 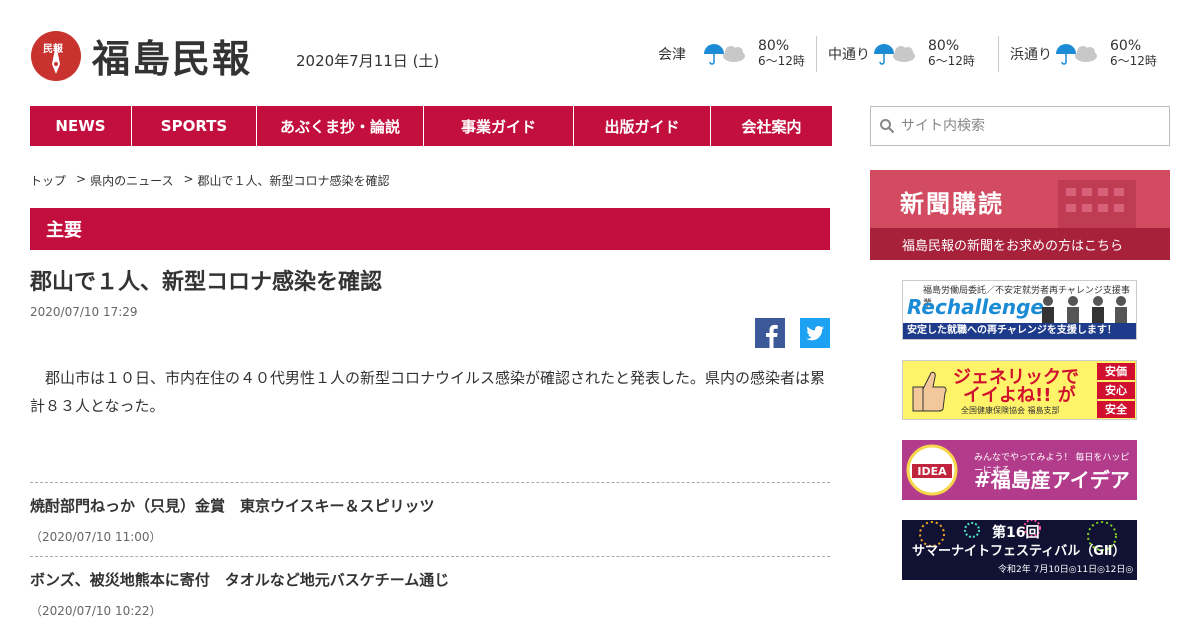 I want to click on idea-logo-text: IDEA, so click(x=932, y=471).